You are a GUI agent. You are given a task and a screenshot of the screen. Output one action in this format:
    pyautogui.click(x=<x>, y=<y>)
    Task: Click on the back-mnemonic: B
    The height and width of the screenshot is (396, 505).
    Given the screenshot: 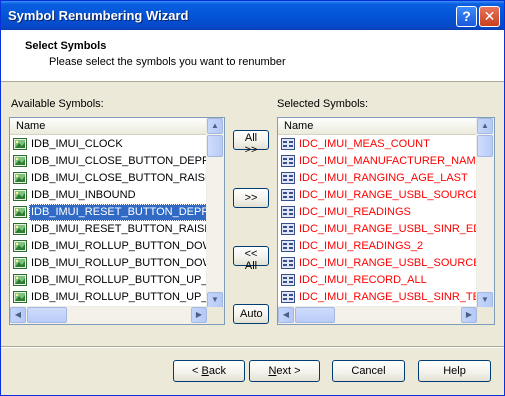 What is the action you would take?
    pyautogui.click(x=205, y=371)
    